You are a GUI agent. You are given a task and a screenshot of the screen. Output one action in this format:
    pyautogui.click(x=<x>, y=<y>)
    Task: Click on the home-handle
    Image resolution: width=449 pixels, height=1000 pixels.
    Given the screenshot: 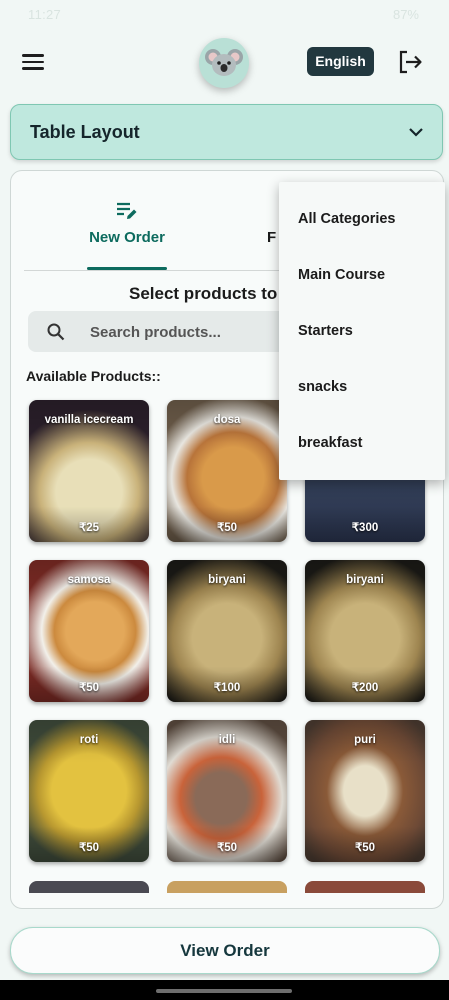 What is the action you would take?
    pyautogui.click(x=224, y=991)
    